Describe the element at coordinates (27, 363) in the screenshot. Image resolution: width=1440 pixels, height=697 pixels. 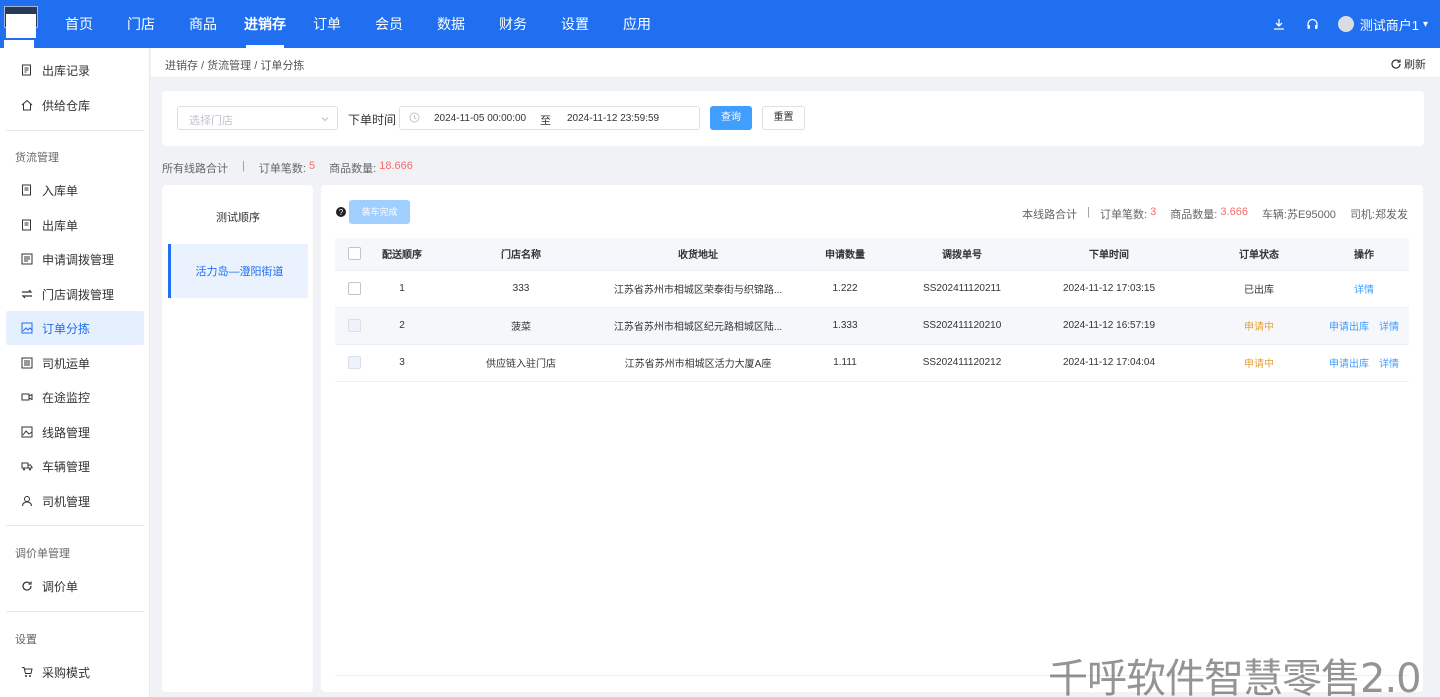
I see `list-icon` at that location.